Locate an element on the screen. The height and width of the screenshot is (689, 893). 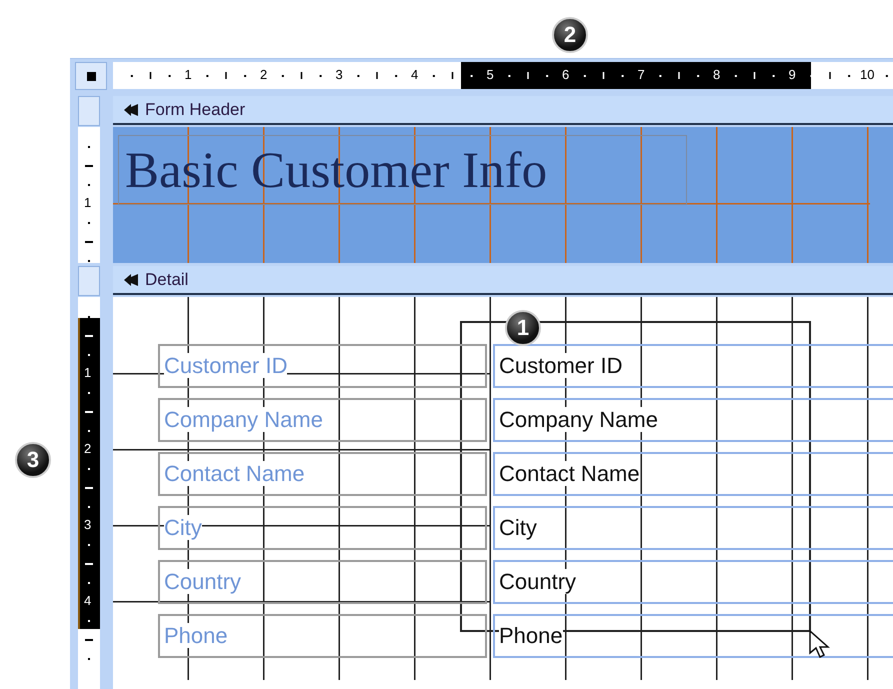
callout-badge: 3 is located at coordinates (33, 460).